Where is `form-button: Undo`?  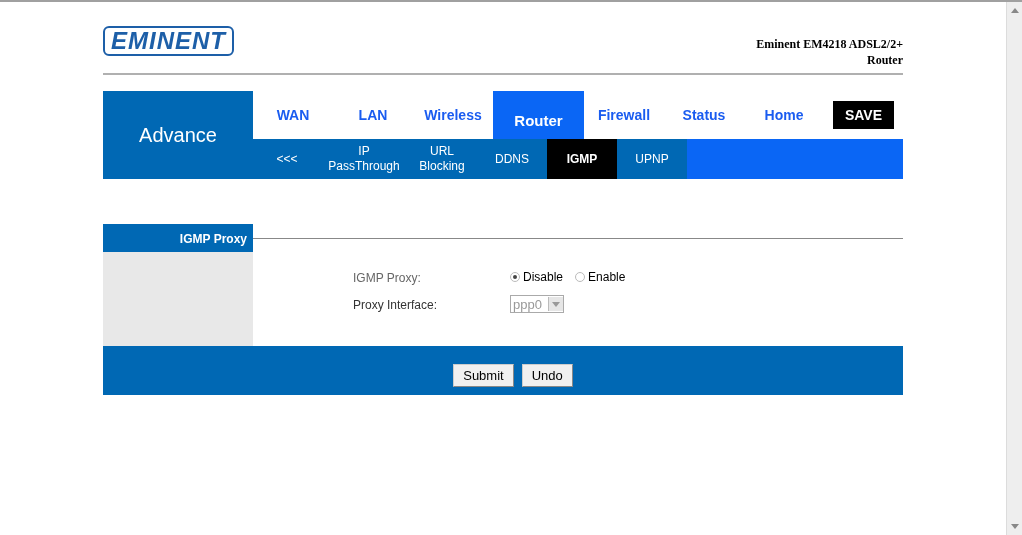
form-button: Undo is located at coordinates (547, 375).